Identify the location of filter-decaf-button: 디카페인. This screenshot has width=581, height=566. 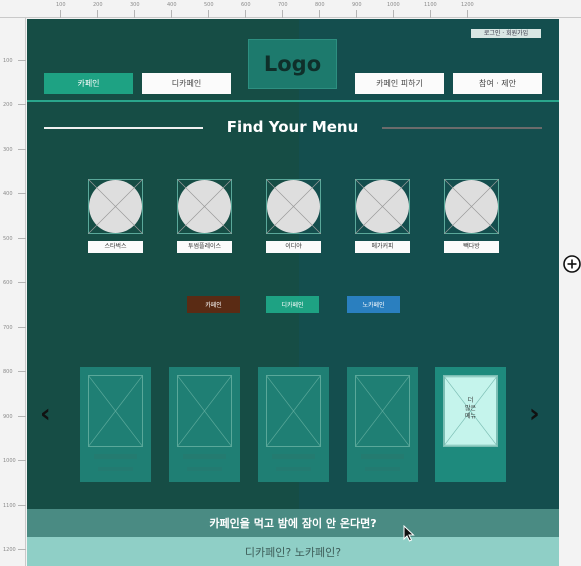
(292, 304).